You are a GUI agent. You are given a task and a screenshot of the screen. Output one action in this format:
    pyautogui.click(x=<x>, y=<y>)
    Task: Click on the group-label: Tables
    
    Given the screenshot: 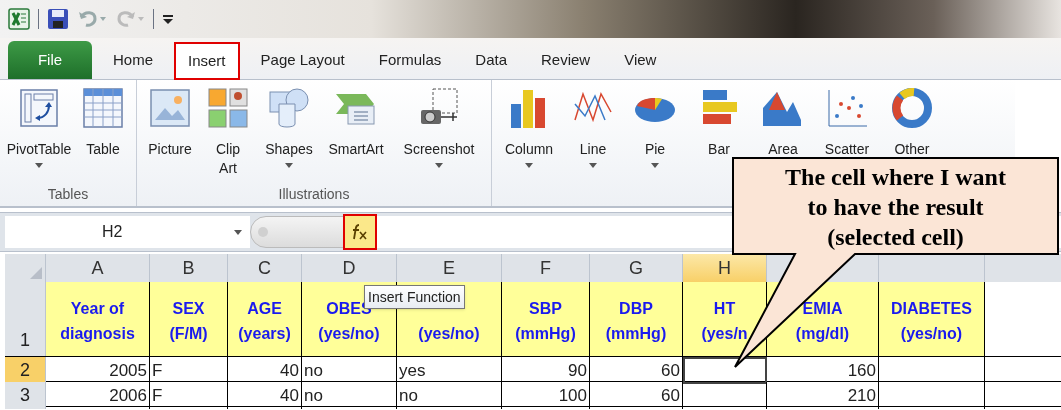 What is the action you would take?
    pyautogui.click(x=68, y=194)
    